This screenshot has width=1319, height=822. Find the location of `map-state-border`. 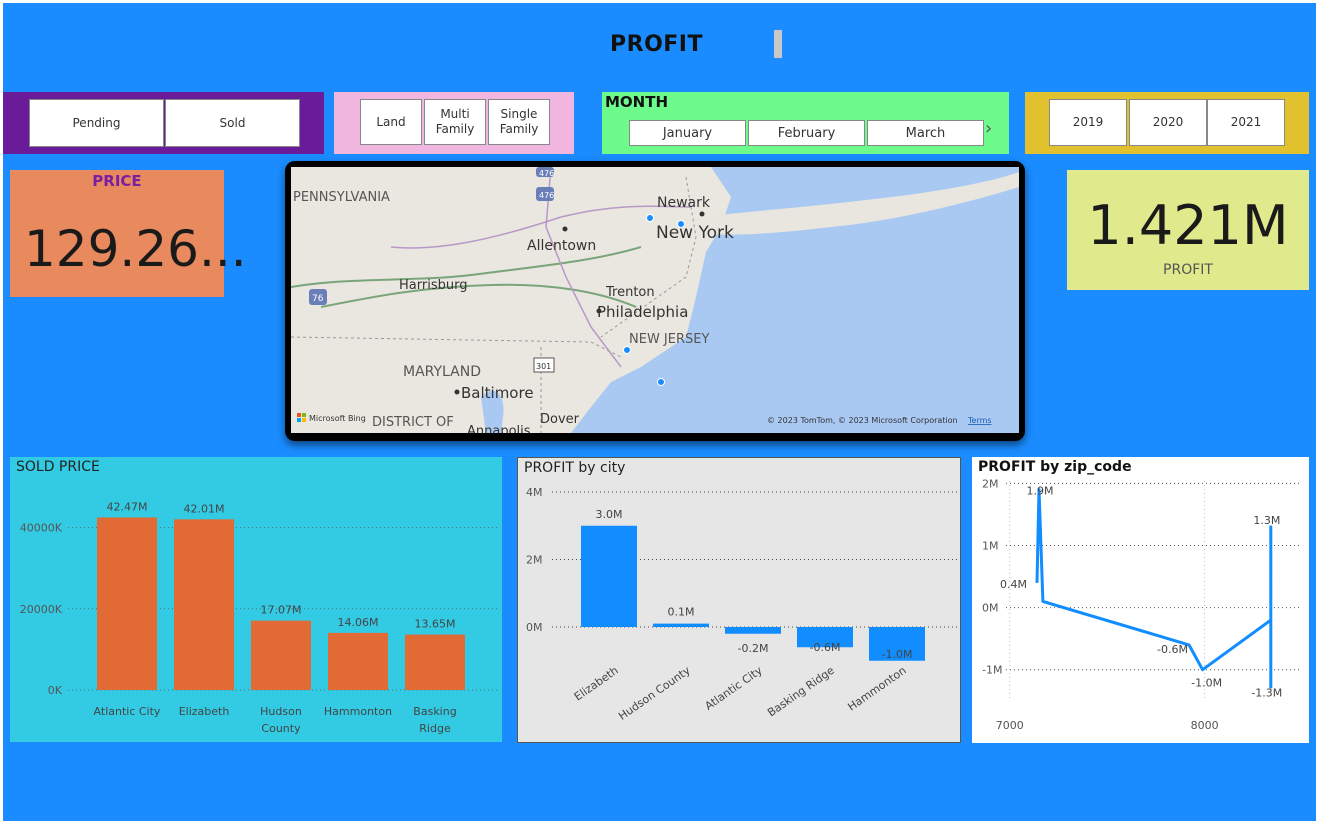

map-state-border is located at coordinates (456, 347).